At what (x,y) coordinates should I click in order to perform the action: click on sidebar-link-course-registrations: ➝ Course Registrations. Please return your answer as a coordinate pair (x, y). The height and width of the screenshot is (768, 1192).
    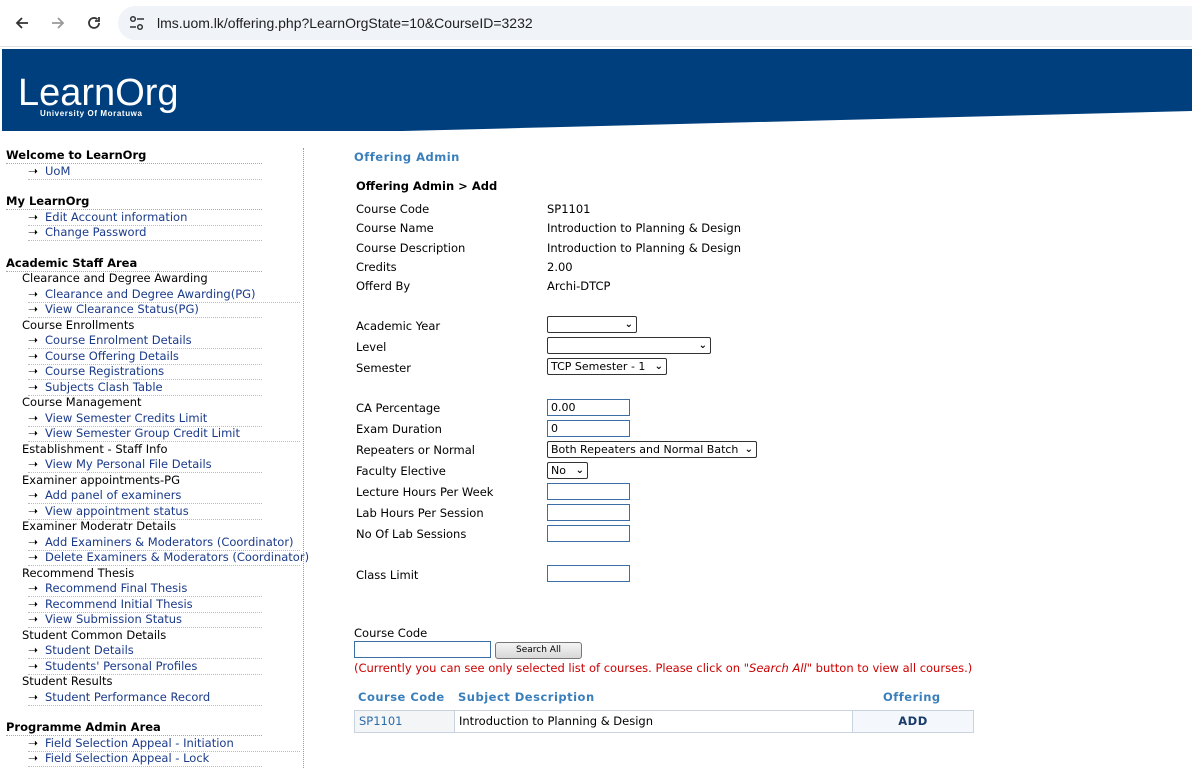
    Looking at the image, I should click on (145, 372).